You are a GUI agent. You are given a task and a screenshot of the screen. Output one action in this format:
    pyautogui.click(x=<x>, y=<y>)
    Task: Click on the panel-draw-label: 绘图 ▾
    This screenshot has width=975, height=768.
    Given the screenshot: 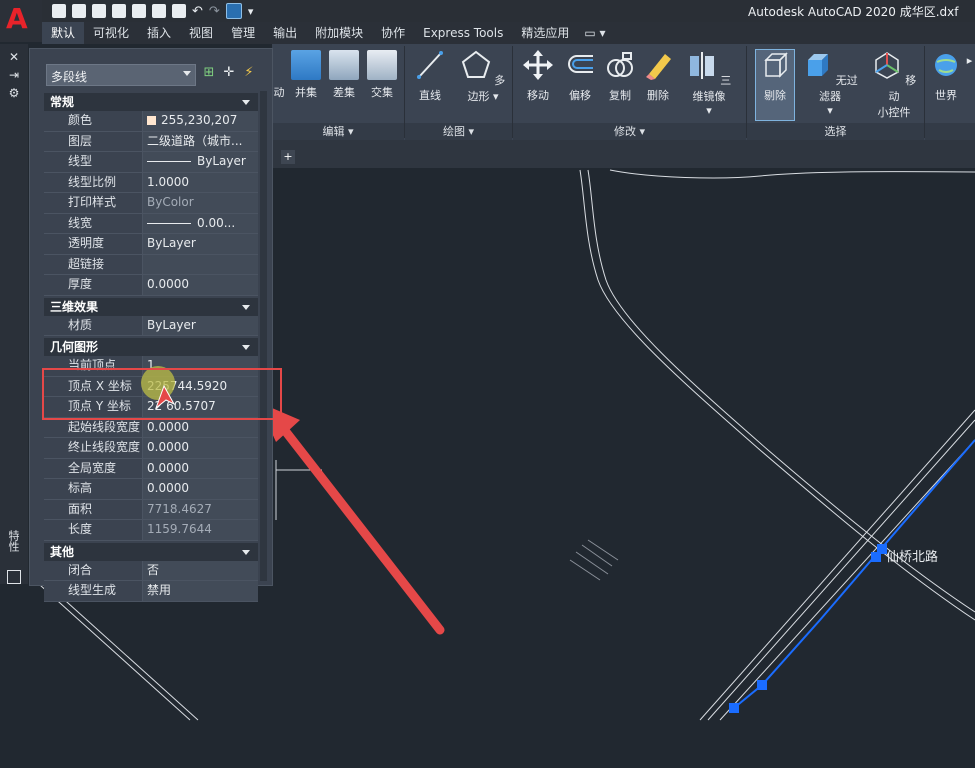 What is the action you would take?
    pyautogui.click(x=458, y=131)
    